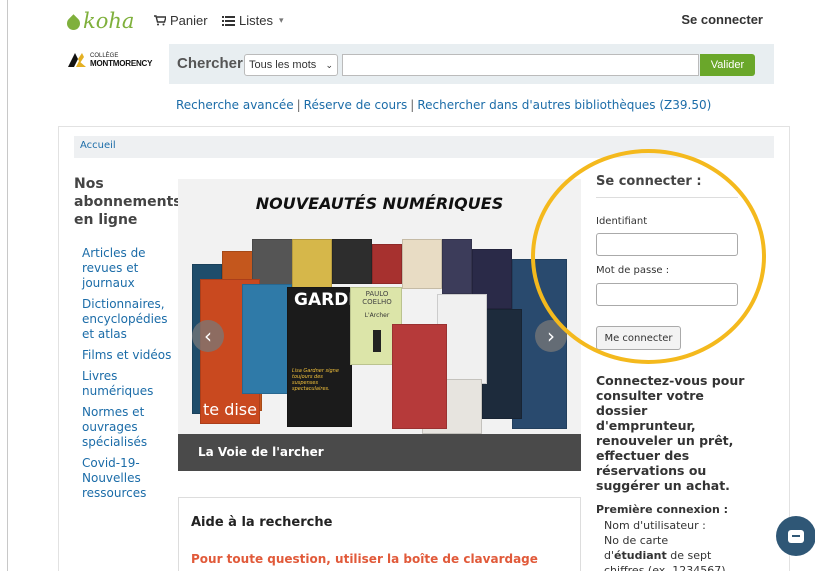 The height and width of the screenshot is (571, 815). What do you see at coordinates (256, 20) in the screenshot?
I see `lists-label: Listes` at bounding box center [256, 20].